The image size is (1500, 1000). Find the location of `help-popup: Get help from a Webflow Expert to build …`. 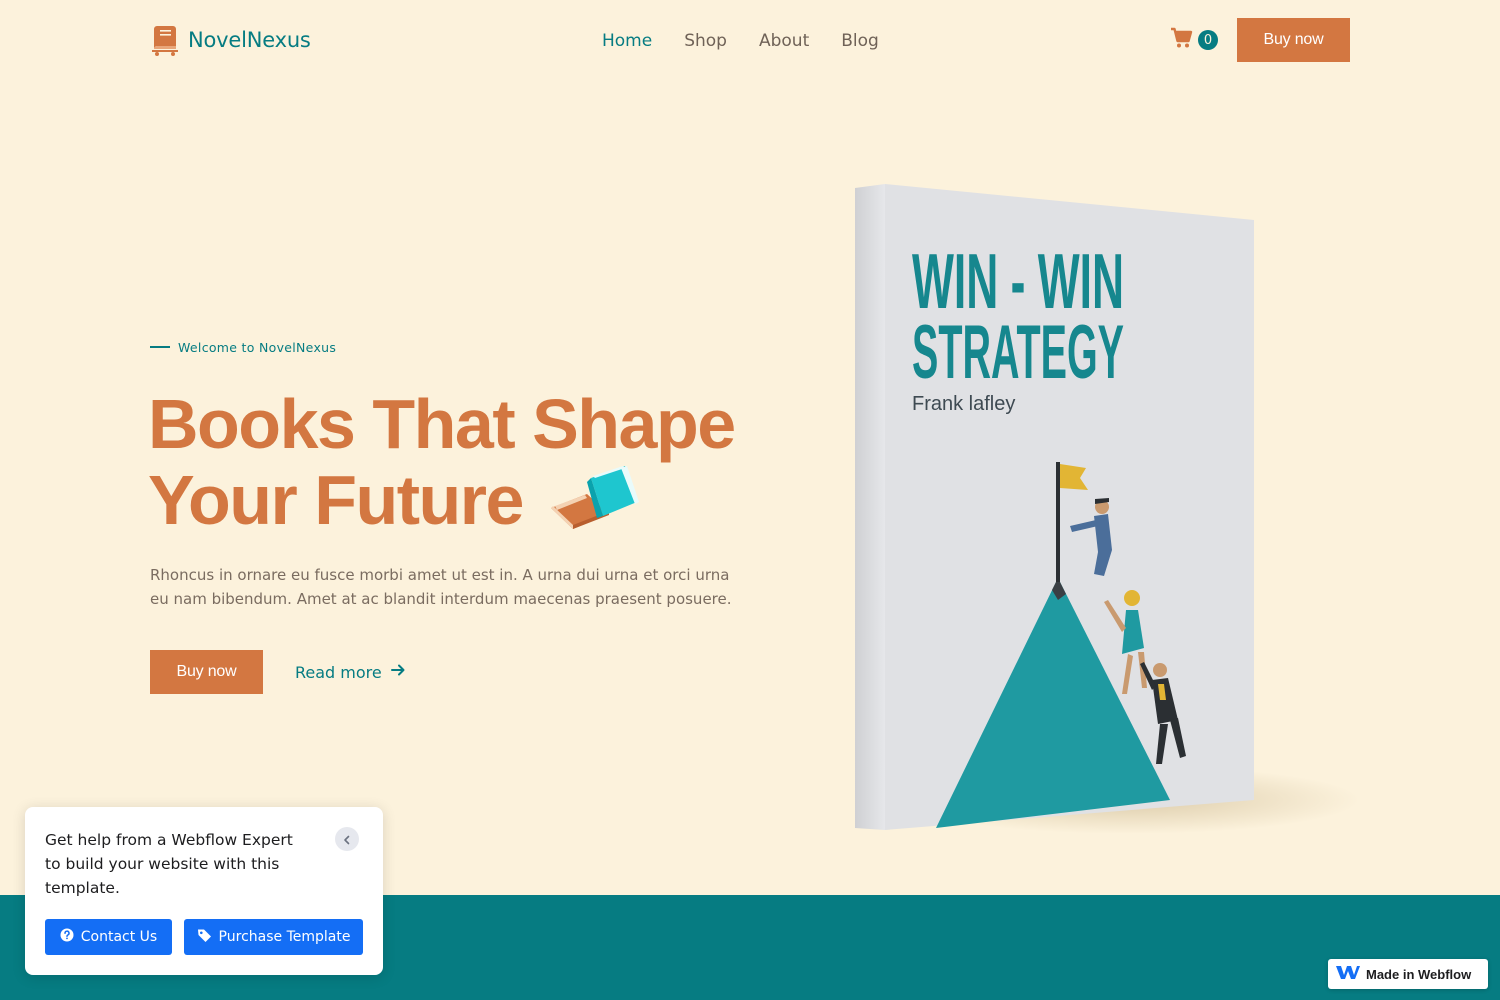

help-popup: Get help from a Webflow Expert to build … is located at coordinates (204, 891).